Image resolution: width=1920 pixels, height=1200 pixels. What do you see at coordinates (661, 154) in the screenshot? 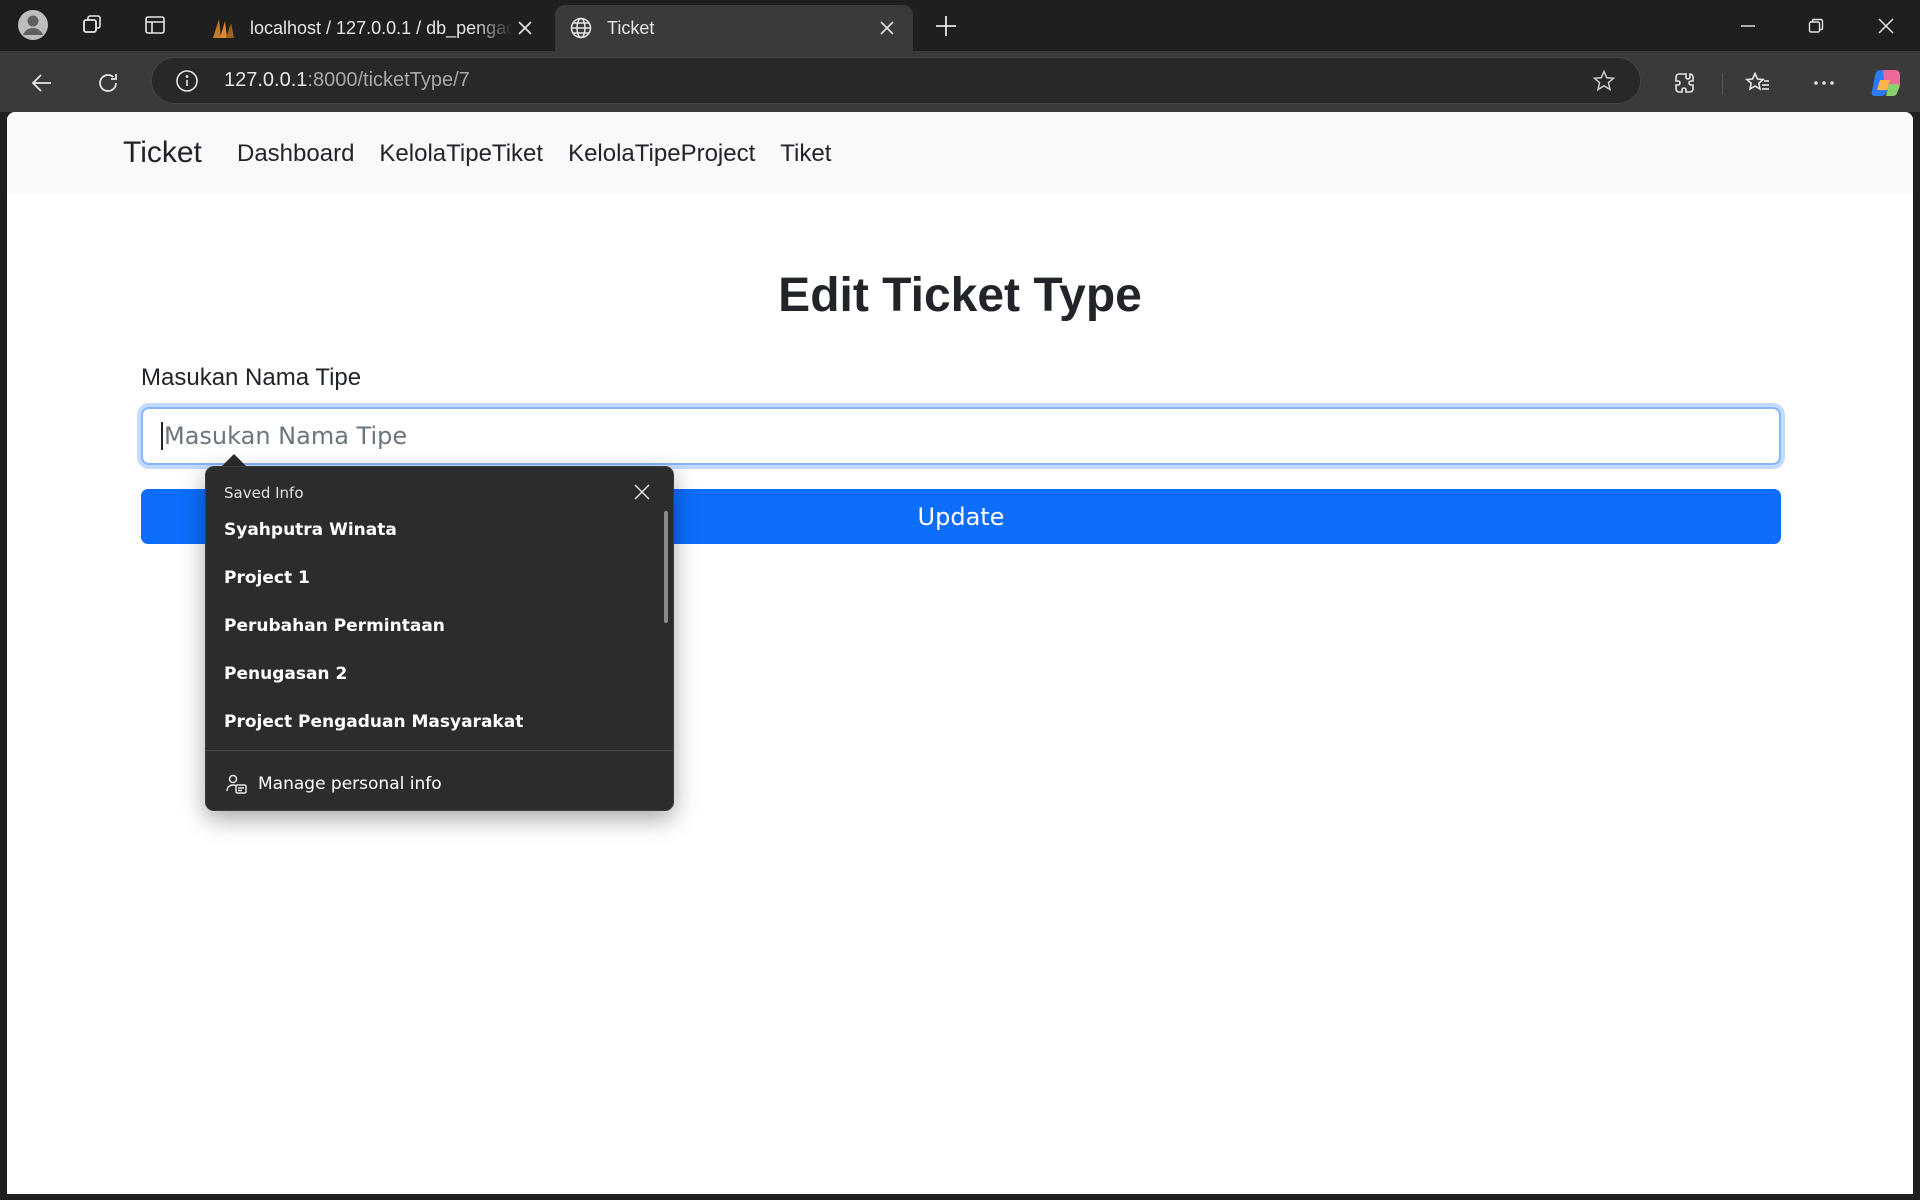
I see `nav-link-kelola-tipe-project: KelolaTipeProject` at bounding box center [661, 154].